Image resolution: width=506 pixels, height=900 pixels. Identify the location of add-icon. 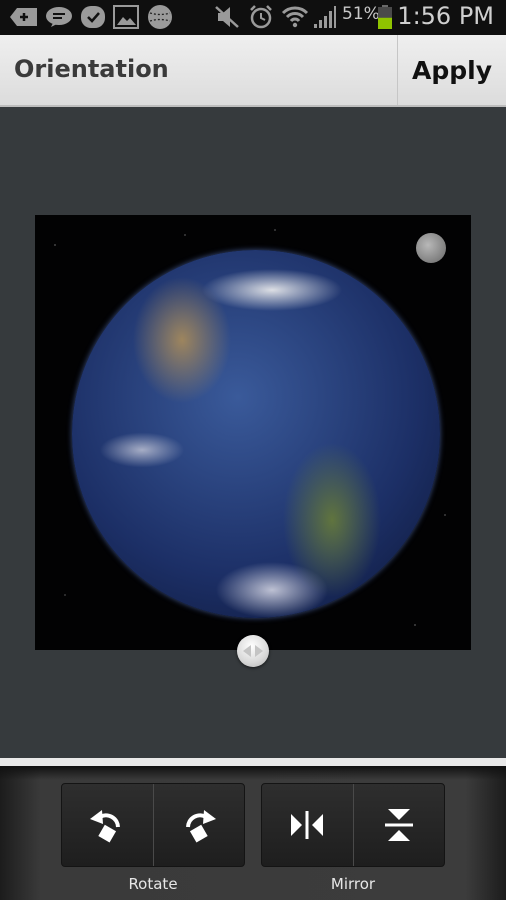
(24, 17).